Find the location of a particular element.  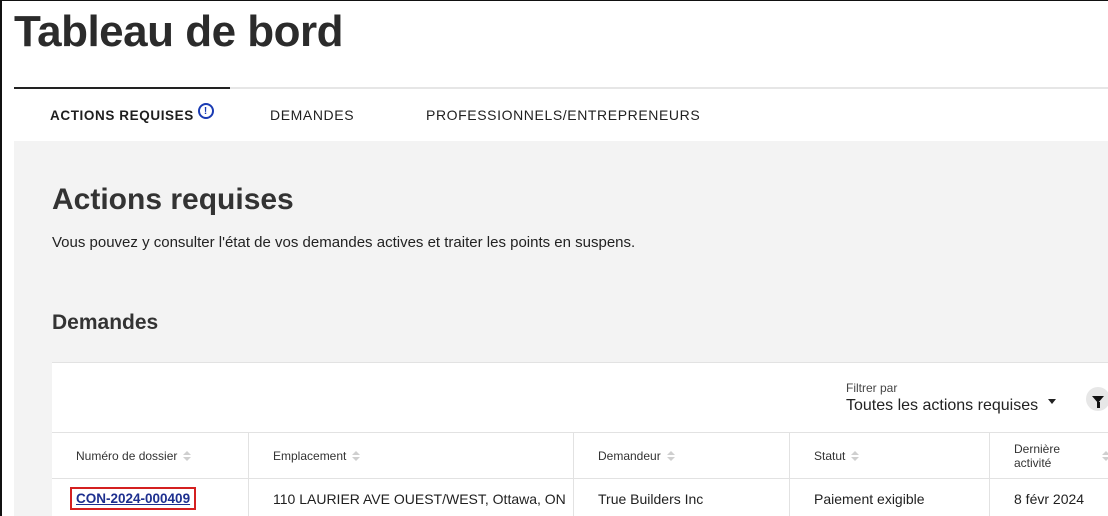

column-header-last-activity: Dernière activité is located at coordinates (1049, 456).